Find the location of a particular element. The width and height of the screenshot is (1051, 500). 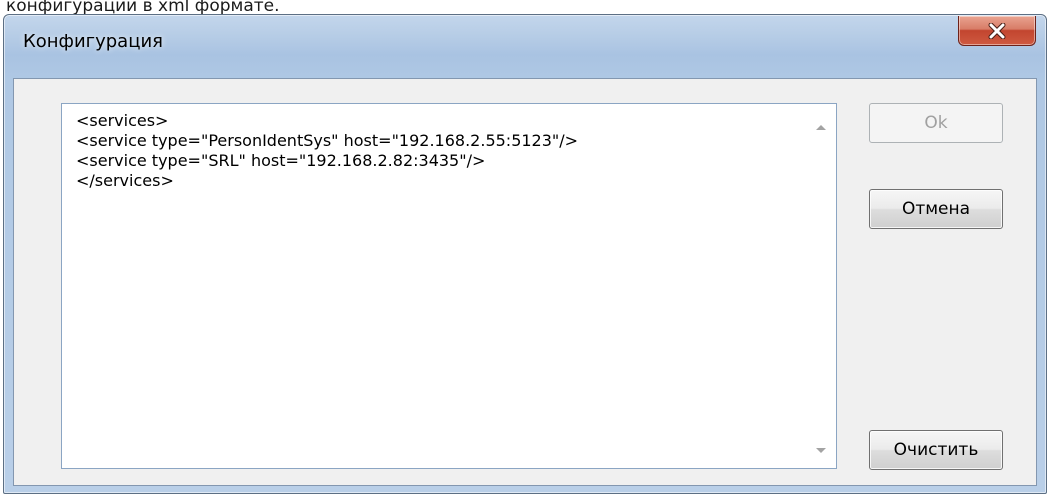

scroll-down-arrow-icon is located at coordinates (821, 450).